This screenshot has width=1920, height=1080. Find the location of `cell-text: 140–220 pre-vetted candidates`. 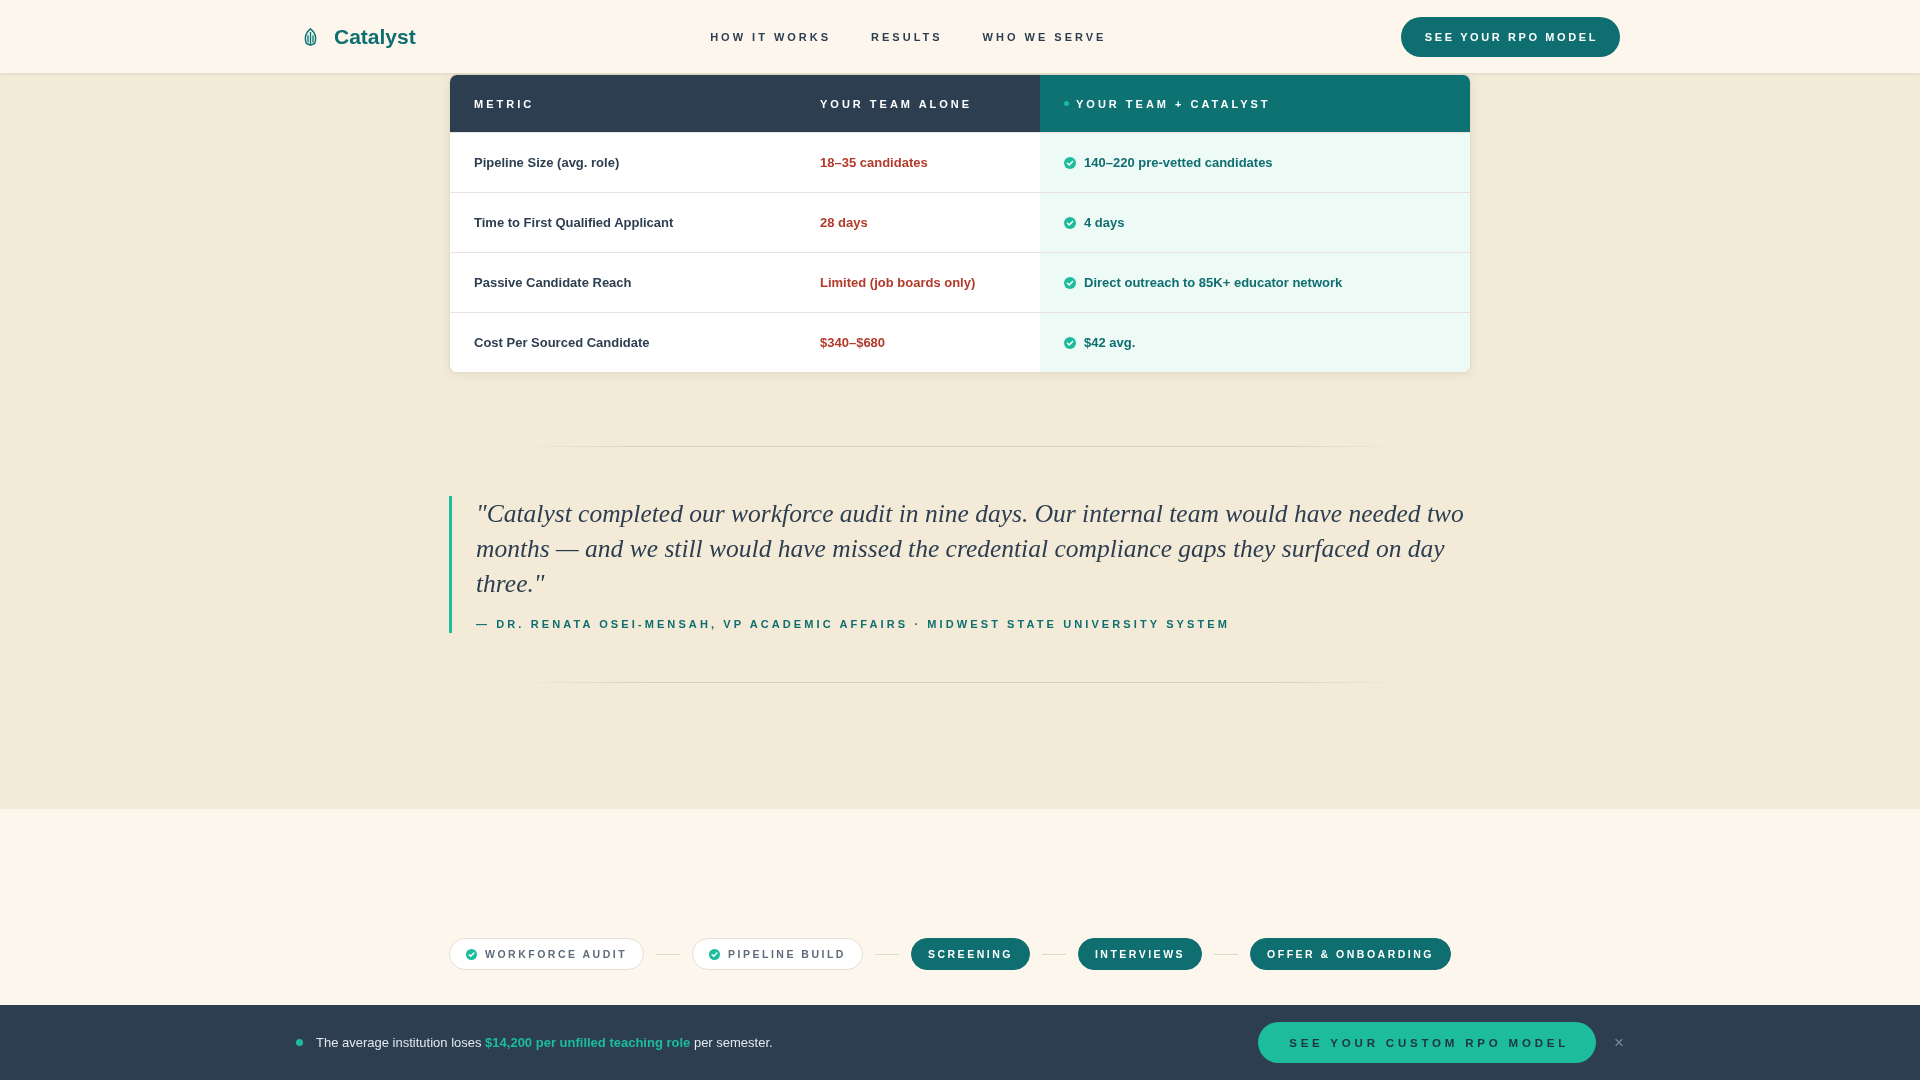

cell-text: 140–220 pre-vetted candidates is located at coordinates (1178, 162).